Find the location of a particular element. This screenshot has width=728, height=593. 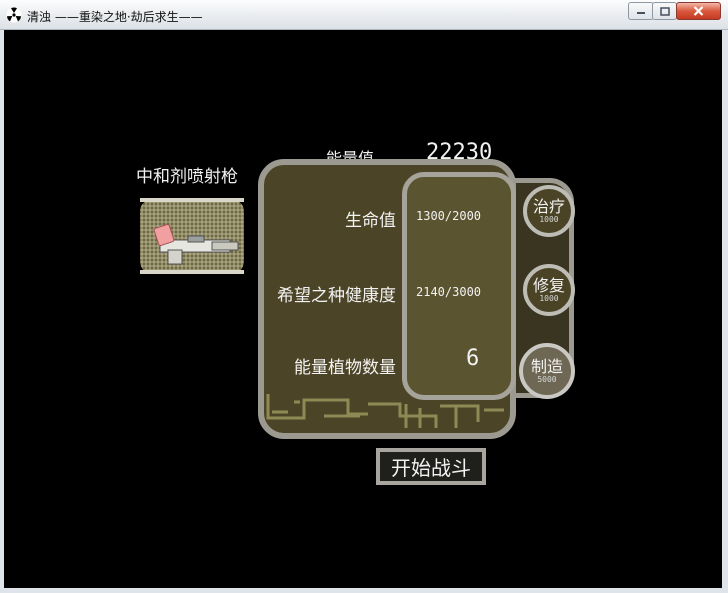

heal-cost: 1000 is located at coordinates (549, 219).